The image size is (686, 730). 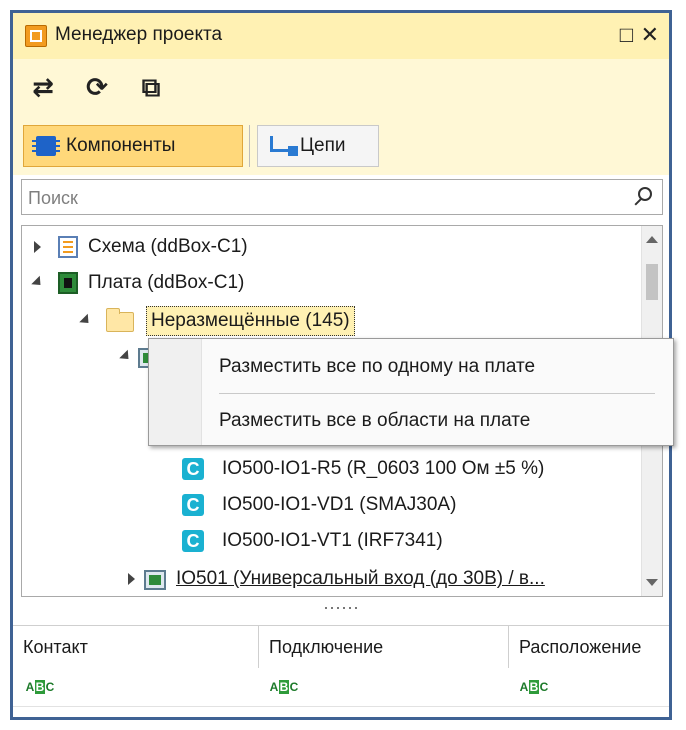 I want to click on tab-nets-label: Цепи, so click(x=323, y=145).